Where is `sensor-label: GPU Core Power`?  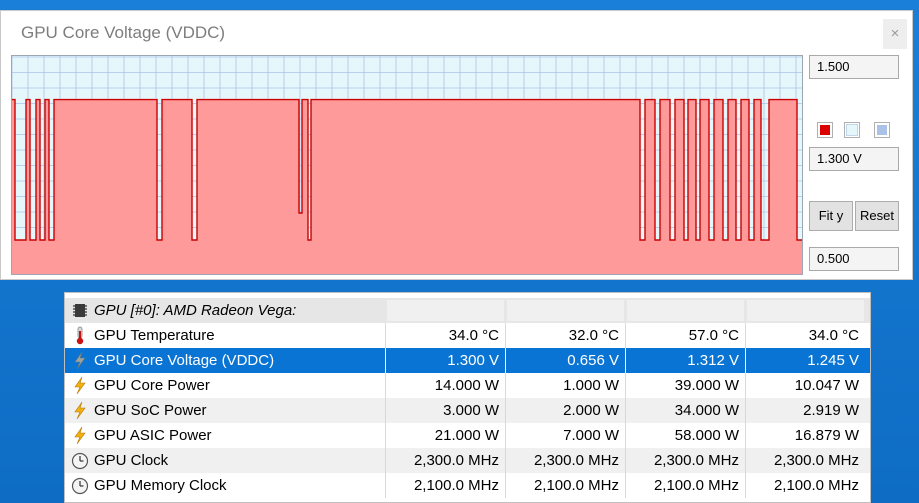
sensor-label: GPU Core Power is located at coordinates (152, 385).